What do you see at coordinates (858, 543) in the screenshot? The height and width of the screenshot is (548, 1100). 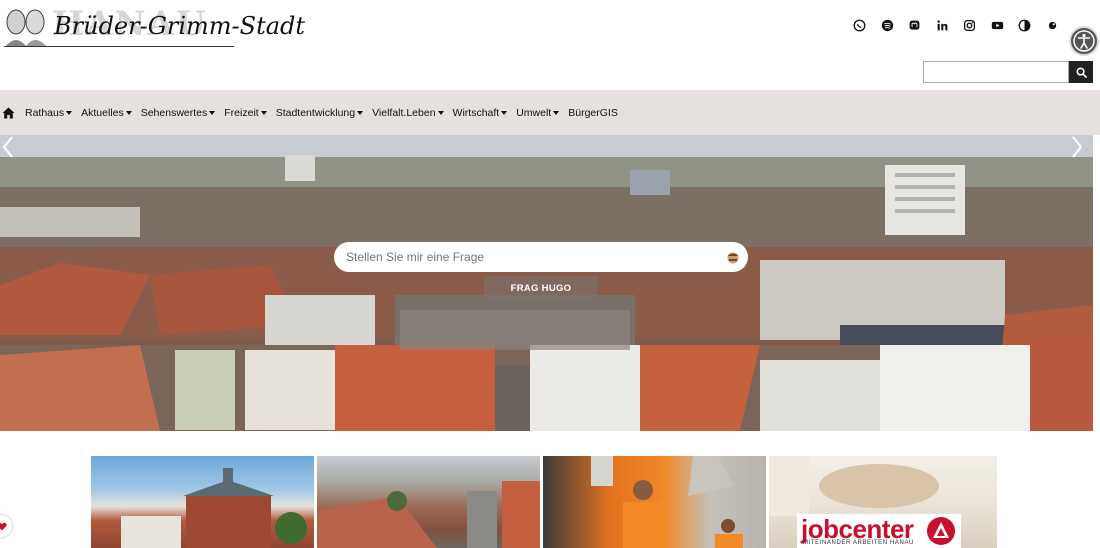 I see `jobcenter-logo-subtitle: MITEINANDER ARBEITEN HANAU` at bounding box center [858, 543].